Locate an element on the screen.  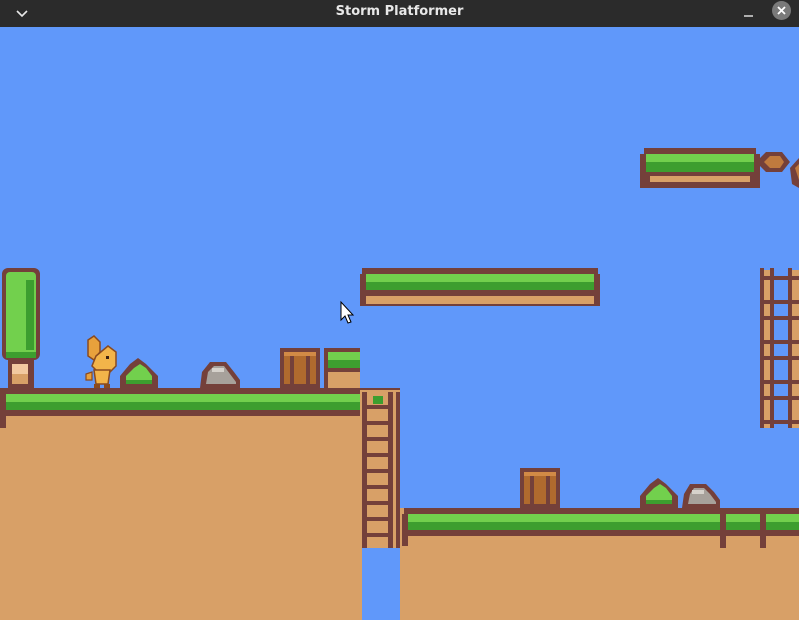
grass-step is located at coordinates (342, 368).